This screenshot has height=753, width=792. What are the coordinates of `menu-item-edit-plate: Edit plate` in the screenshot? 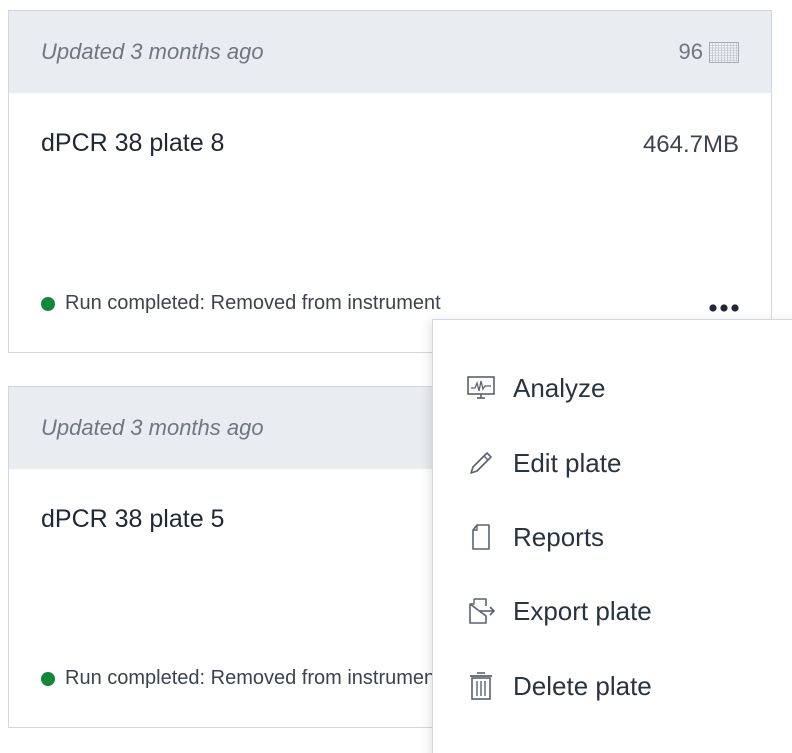 It's located at (543, 463).